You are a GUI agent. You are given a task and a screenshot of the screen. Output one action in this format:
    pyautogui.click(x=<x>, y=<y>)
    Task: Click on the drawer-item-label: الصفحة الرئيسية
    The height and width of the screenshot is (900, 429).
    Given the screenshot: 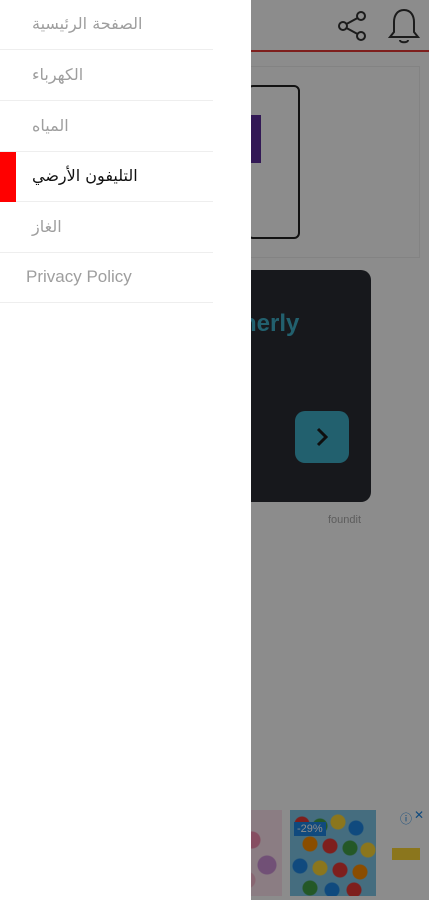 What is the action you would take?
    pyautogui.click(x=87, y=23)
    